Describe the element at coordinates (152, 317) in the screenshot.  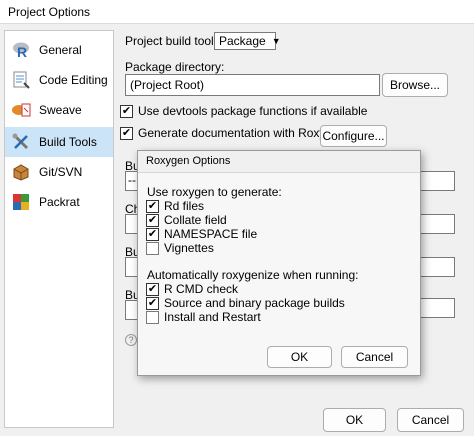
I see `install-restart-checkbox` at that location.